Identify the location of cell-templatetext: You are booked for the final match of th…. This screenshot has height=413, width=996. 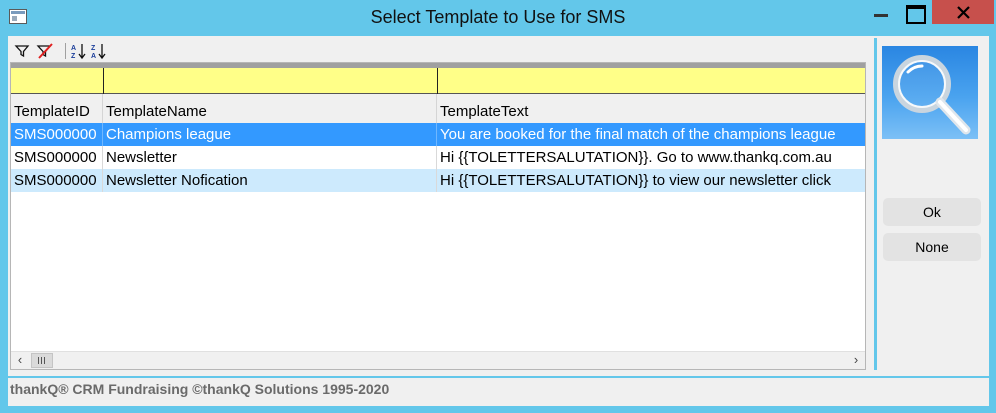
(638, 134).